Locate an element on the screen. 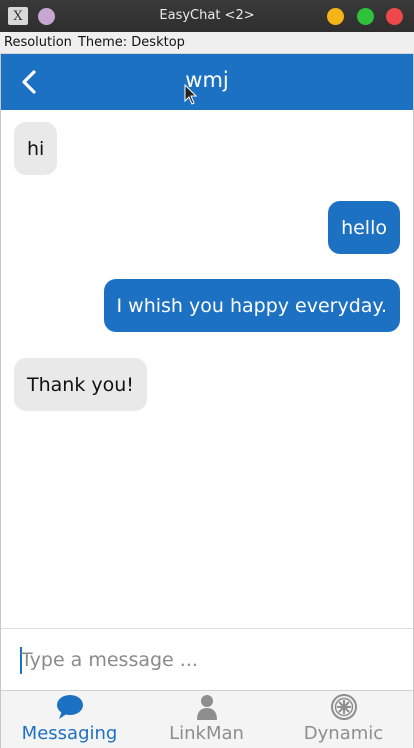 This screenshot has width=414, height=748. window-title: EasyChat <2> is located at coordinates (207, 15).